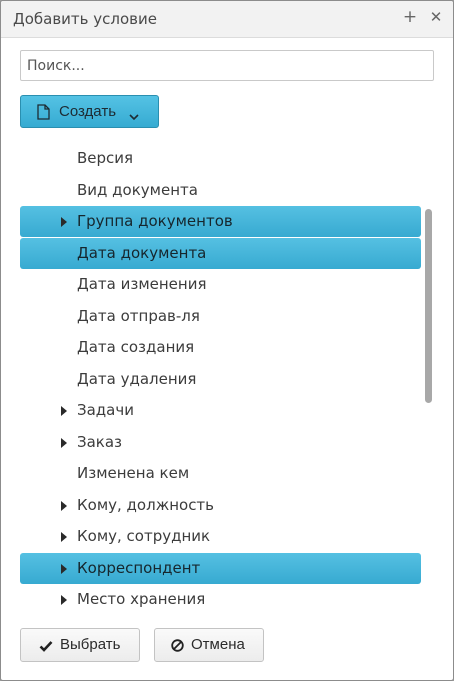 The height and width of the screenshot is (681, 454). What do you see at coordinates (220, 410) in the screenshot?
I see `list-item: Задачи` at bounding box center [220, 410].